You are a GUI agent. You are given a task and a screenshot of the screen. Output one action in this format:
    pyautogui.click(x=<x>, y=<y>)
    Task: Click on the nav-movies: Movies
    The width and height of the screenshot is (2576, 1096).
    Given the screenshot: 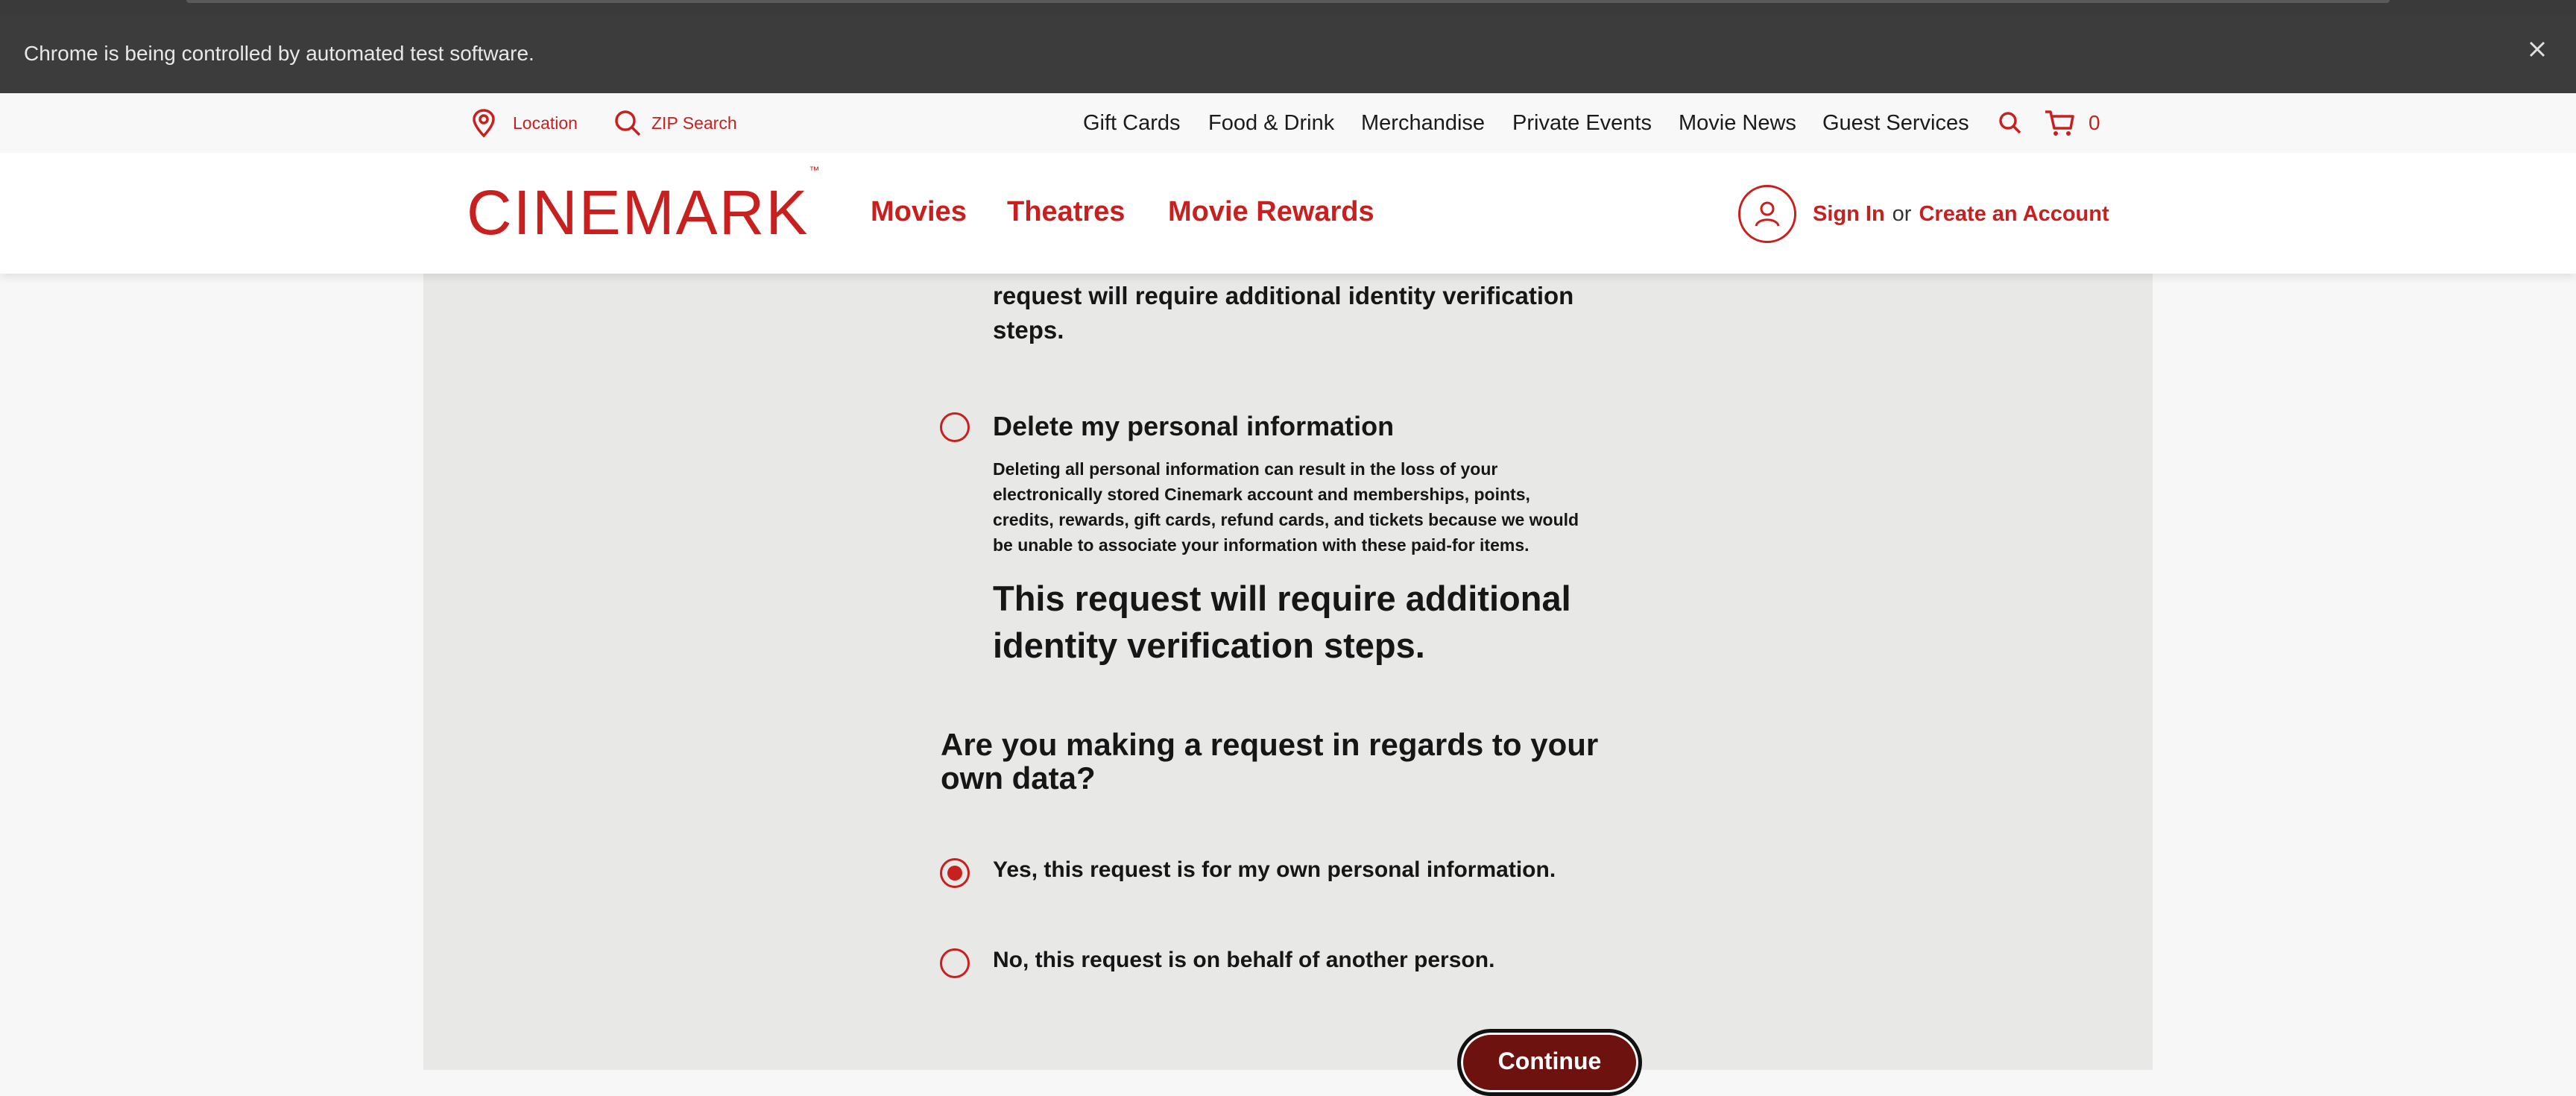 What is the action you would take?
    pyautogui.click(x=919, y=212)
    